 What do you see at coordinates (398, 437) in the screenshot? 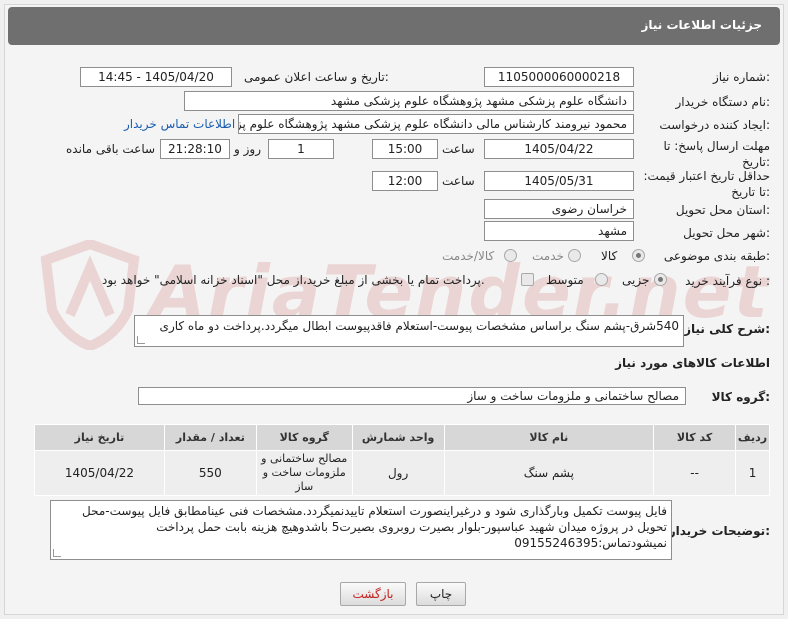
I see `col-header-unit: واحد شمارش` at bounding box center [398, 437].